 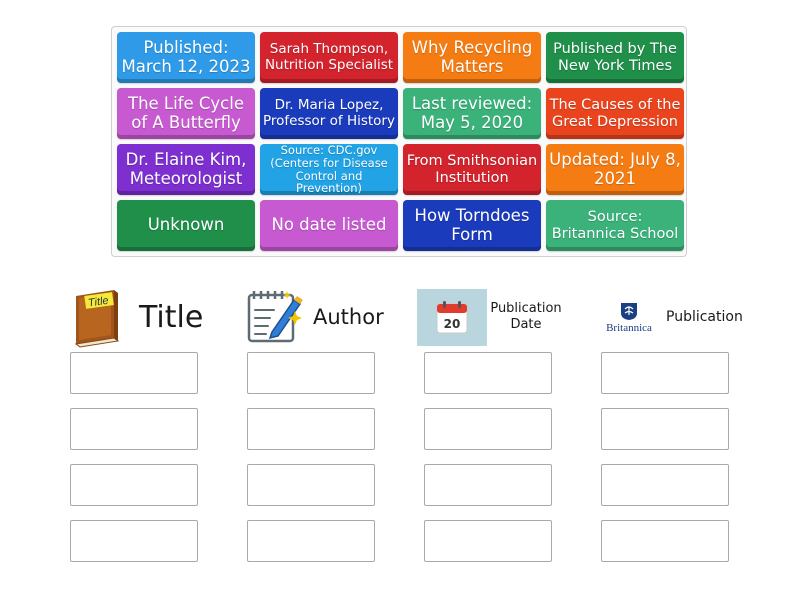 What do you see at coordinates (615, 225) in the screenshot?
I see `tile-source-britannica-school: Source: Britannica School` at bounding box center [615, 225].